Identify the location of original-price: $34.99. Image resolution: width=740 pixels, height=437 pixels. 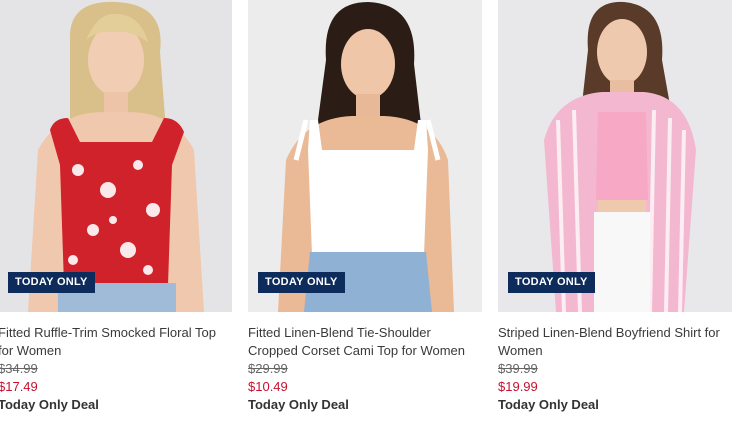
(19, 368).